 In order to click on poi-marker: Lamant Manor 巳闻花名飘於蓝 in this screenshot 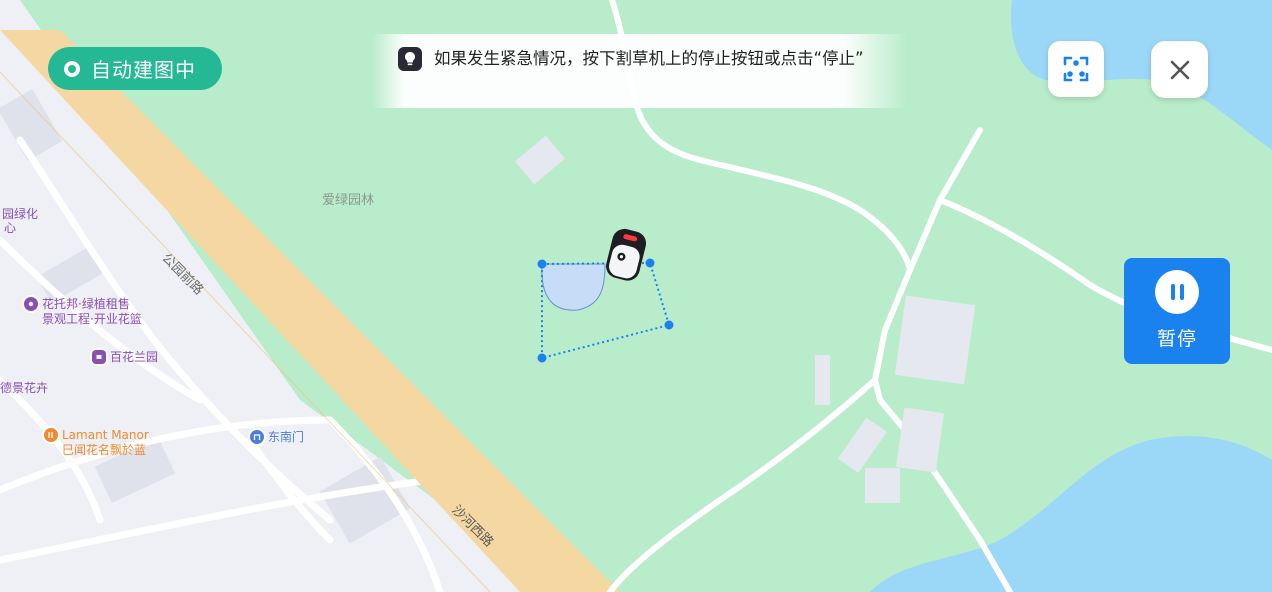, I will do `click(96, 443)`.